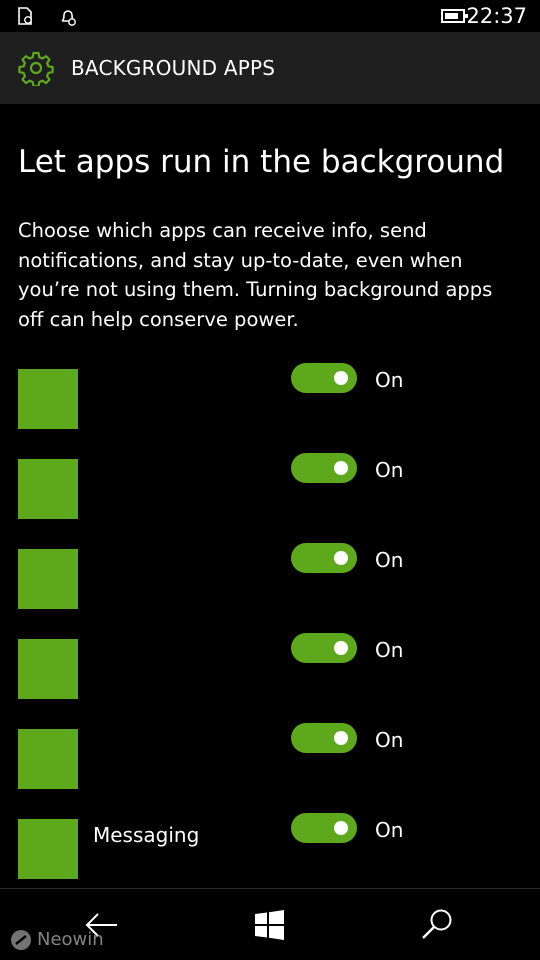 Image resolution: width=540 pixels, height=960 pixels. What do you see at coordinates (438, 925) in the screenshot?
I see `search-icon` at bounding box center [438, 925].